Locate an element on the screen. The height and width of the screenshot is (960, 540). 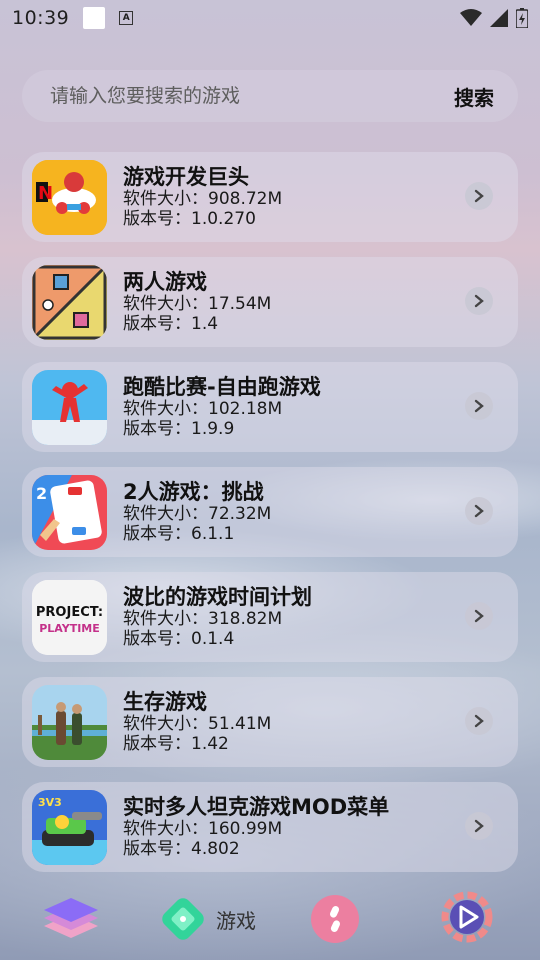
list-item: 两人游戏 软件大小：17.54M 版本号：1.4 is located at coordinates (270, 302).